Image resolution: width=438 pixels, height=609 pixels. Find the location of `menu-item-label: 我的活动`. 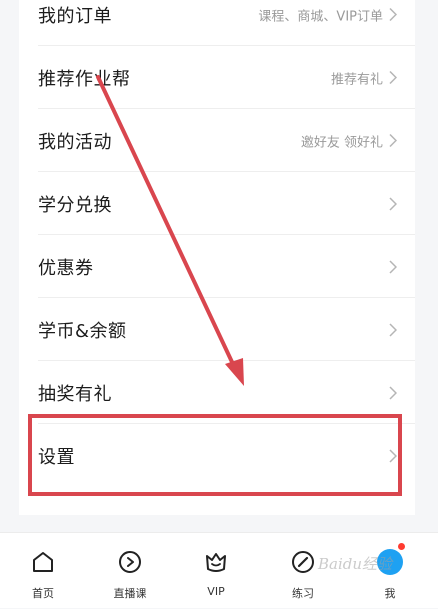

menu-item-label: 我的活动 is located at coordinates (75, 142).